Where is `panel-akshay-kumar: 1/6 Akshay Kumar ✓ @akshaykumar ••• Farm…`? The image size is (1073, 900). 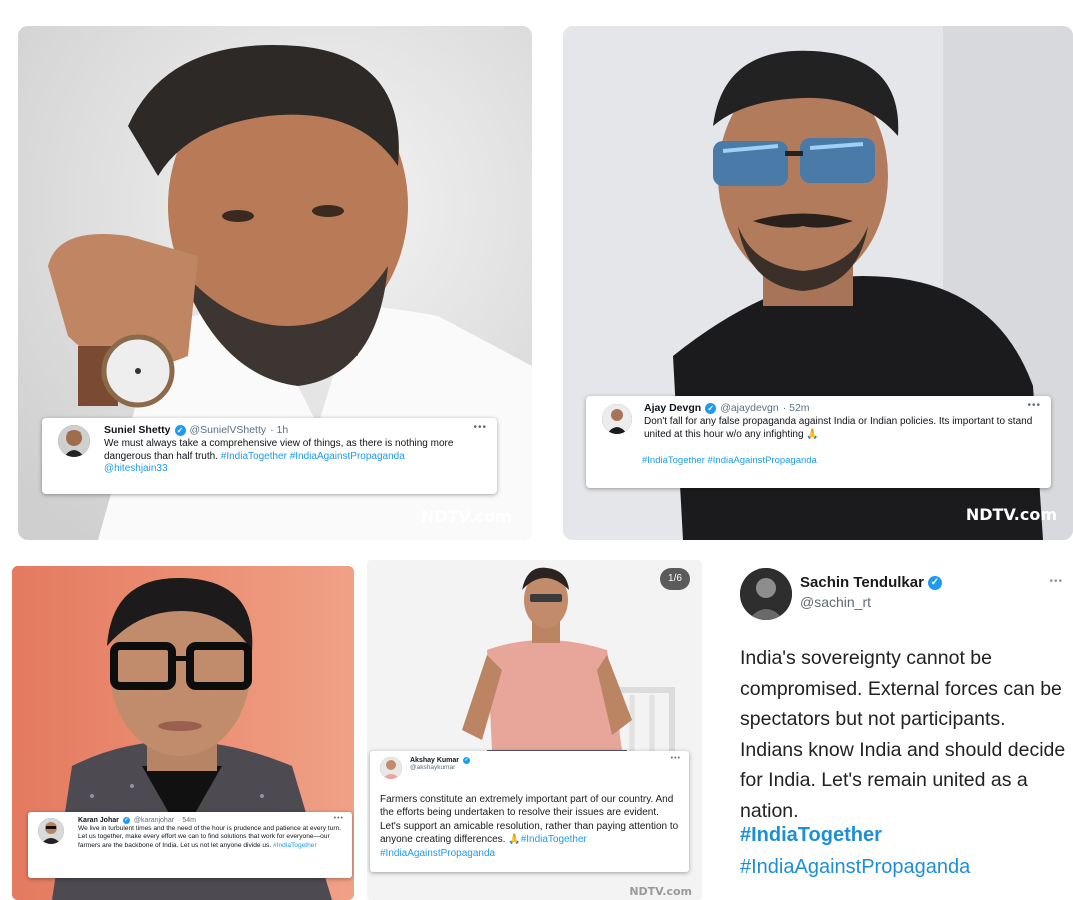 panel-akshay-kumar: 1/6 Akshay Kumar ✓ @akshaykumar ••• Farm… is located at coordinates (534, 730).